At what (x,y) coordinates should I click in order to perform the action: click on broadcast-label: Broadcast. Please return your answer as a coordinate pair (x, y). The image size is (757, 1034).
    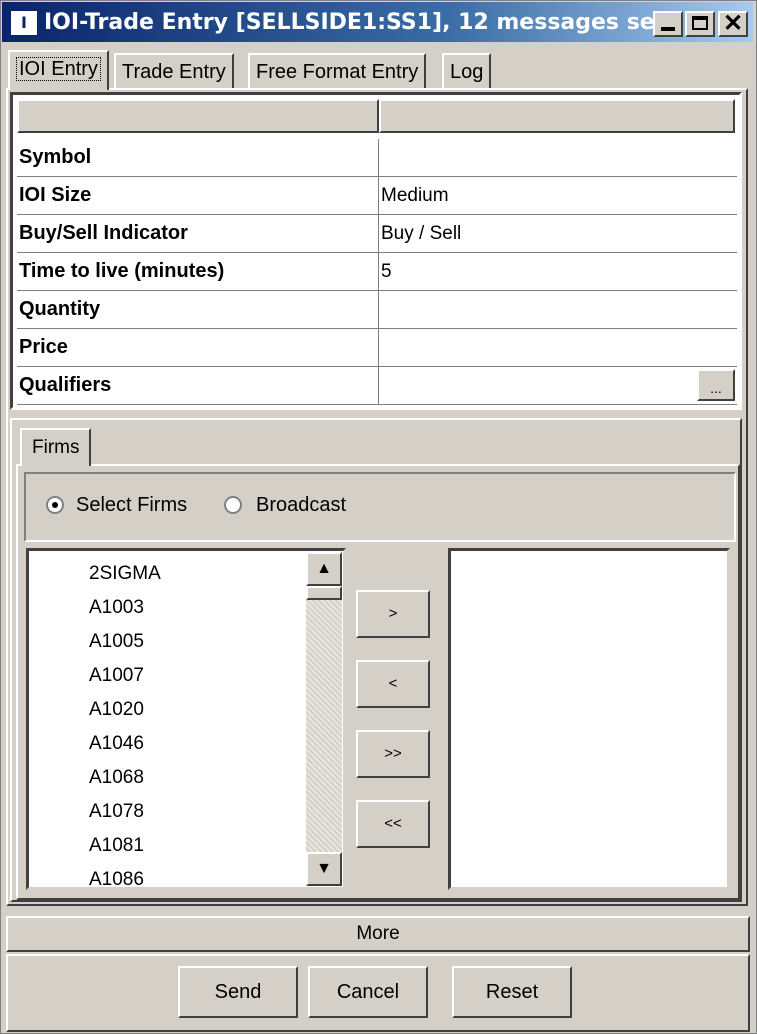
    Looking at the image, I should click on (301, 505).